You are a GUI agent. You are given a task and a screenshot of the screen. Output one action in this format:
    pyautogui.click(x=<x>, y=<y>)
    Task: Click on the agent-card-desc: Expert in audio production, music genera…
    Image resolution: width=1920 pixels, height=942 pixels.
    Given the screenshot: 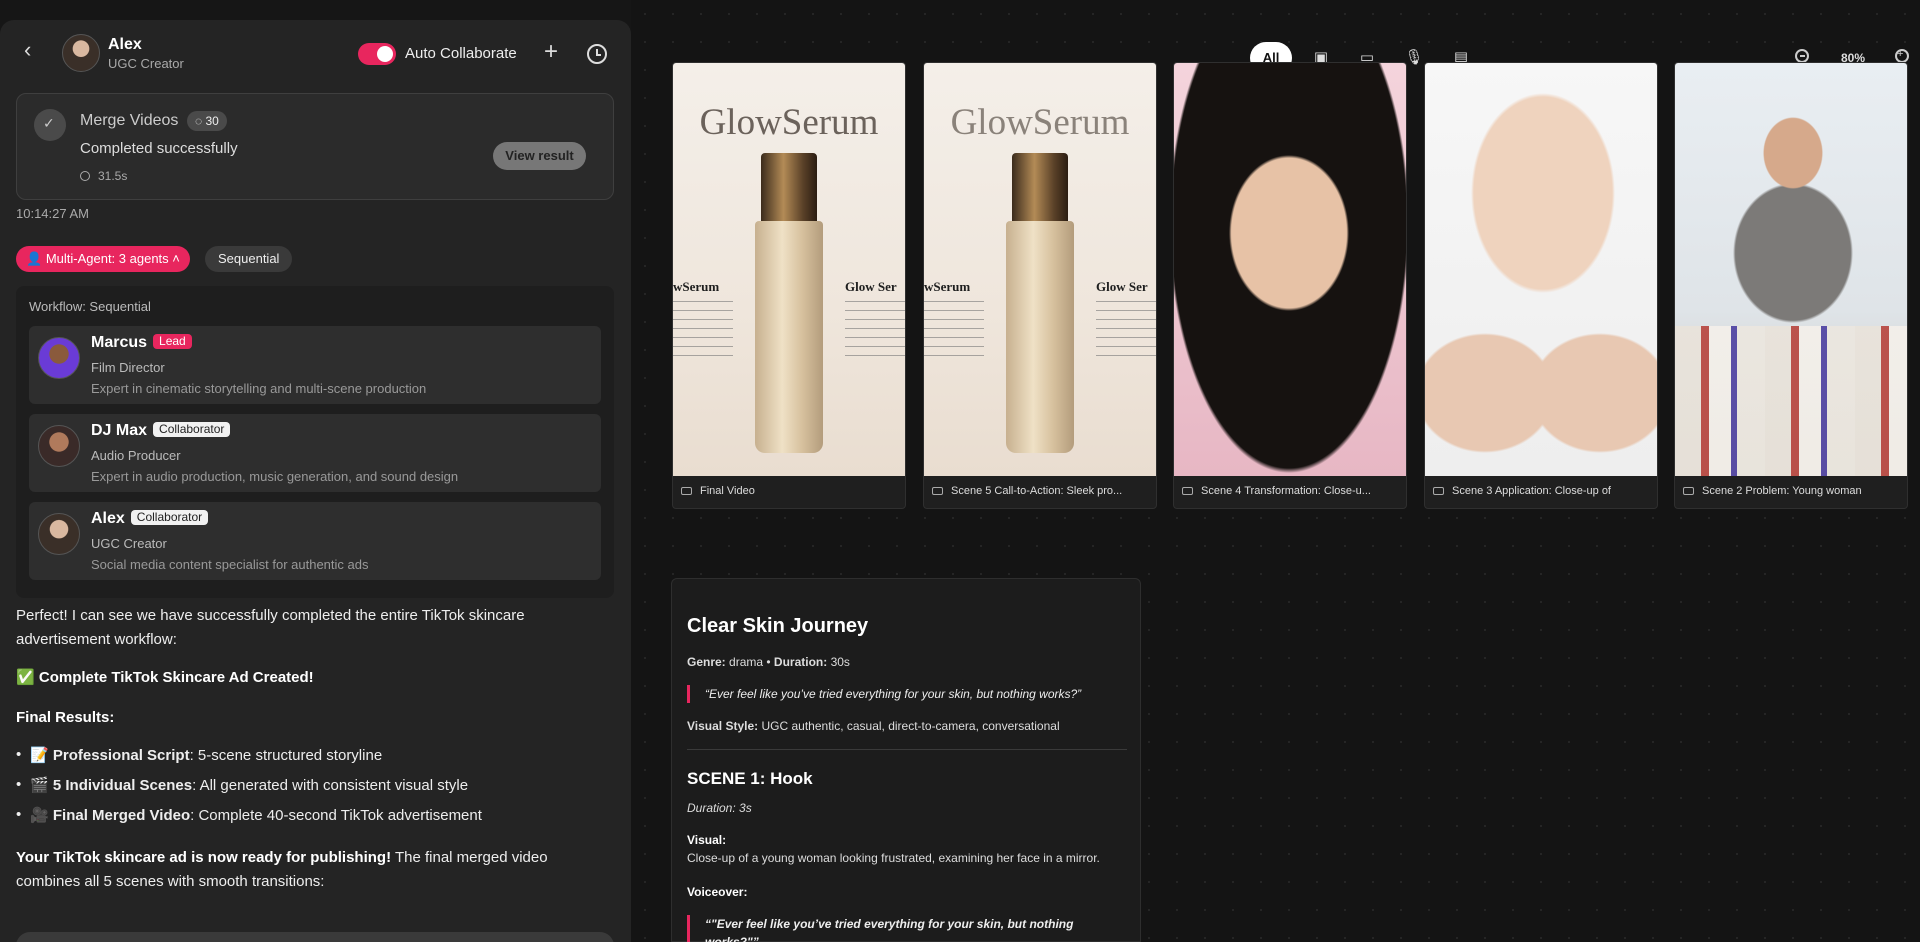 What is the action you would take?
    pyautogui.click(x=275, y=476)
    